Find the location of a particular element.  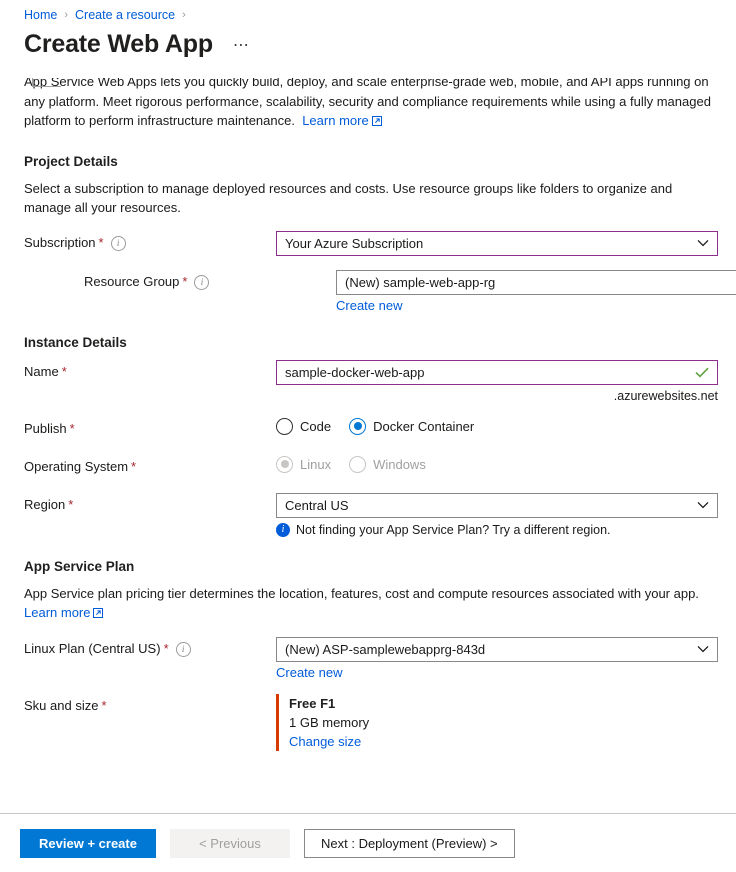

radio-button-selected-icon is located at coordinates (358, 426).